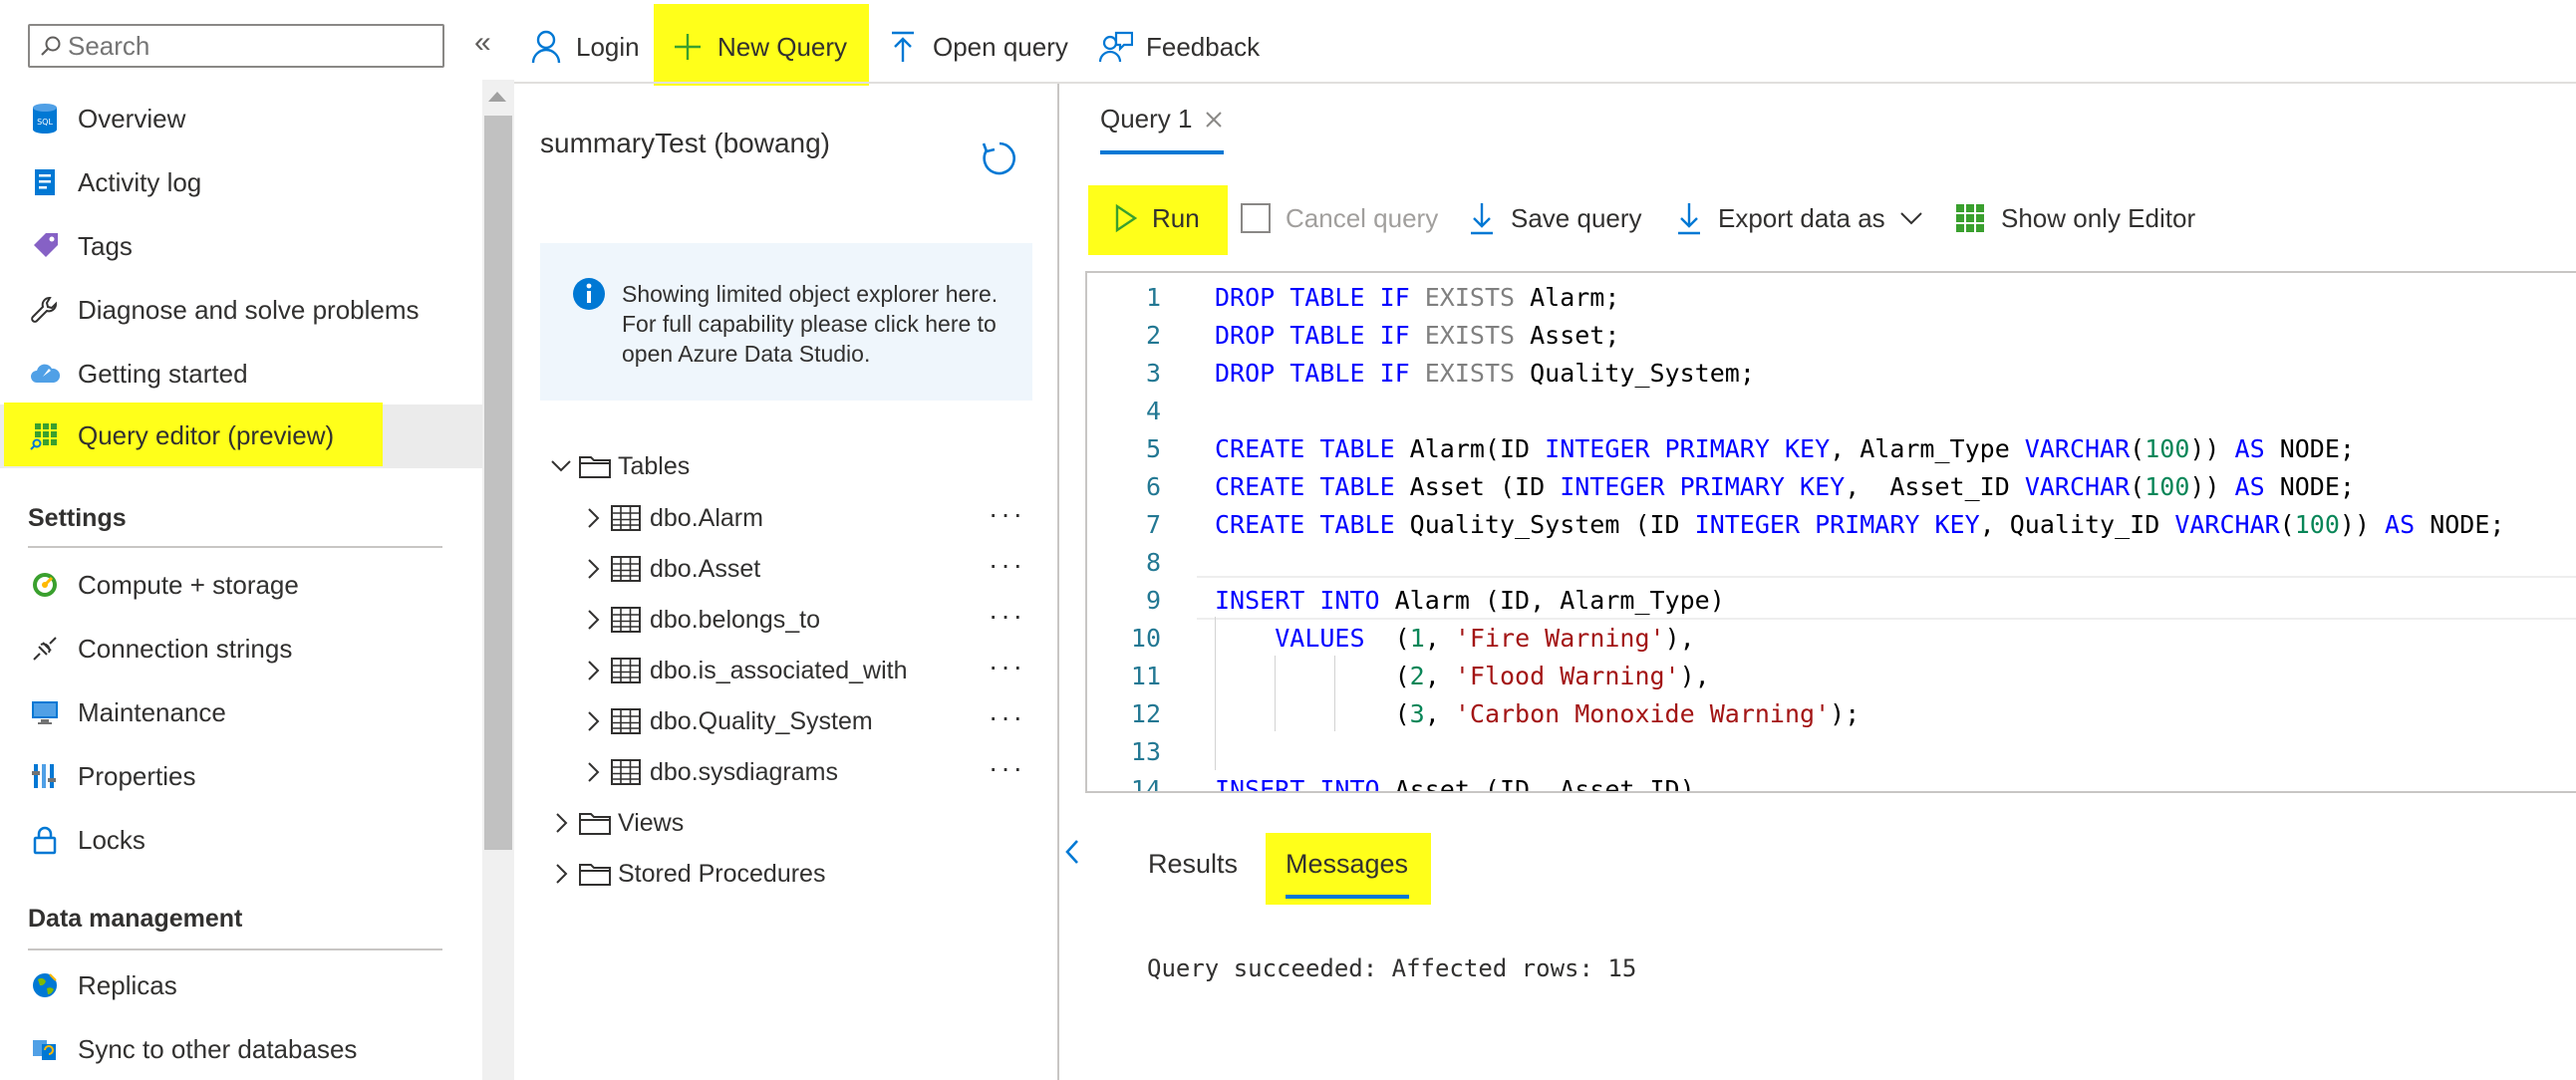 The width and height of the screenshot is (2576, 1080). What do you see at coordinates (782, 47) in the screenshot?
I see `new-query-label: New Query` at bounding box center [782, 47].